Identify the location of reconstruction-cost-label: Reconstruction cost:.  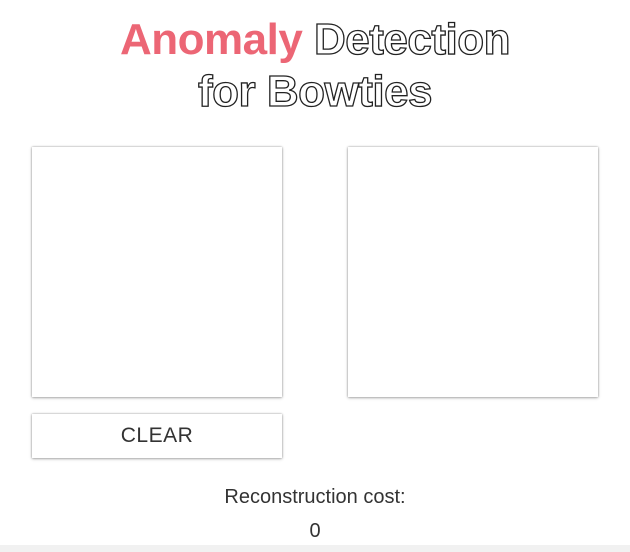
(315, 497).